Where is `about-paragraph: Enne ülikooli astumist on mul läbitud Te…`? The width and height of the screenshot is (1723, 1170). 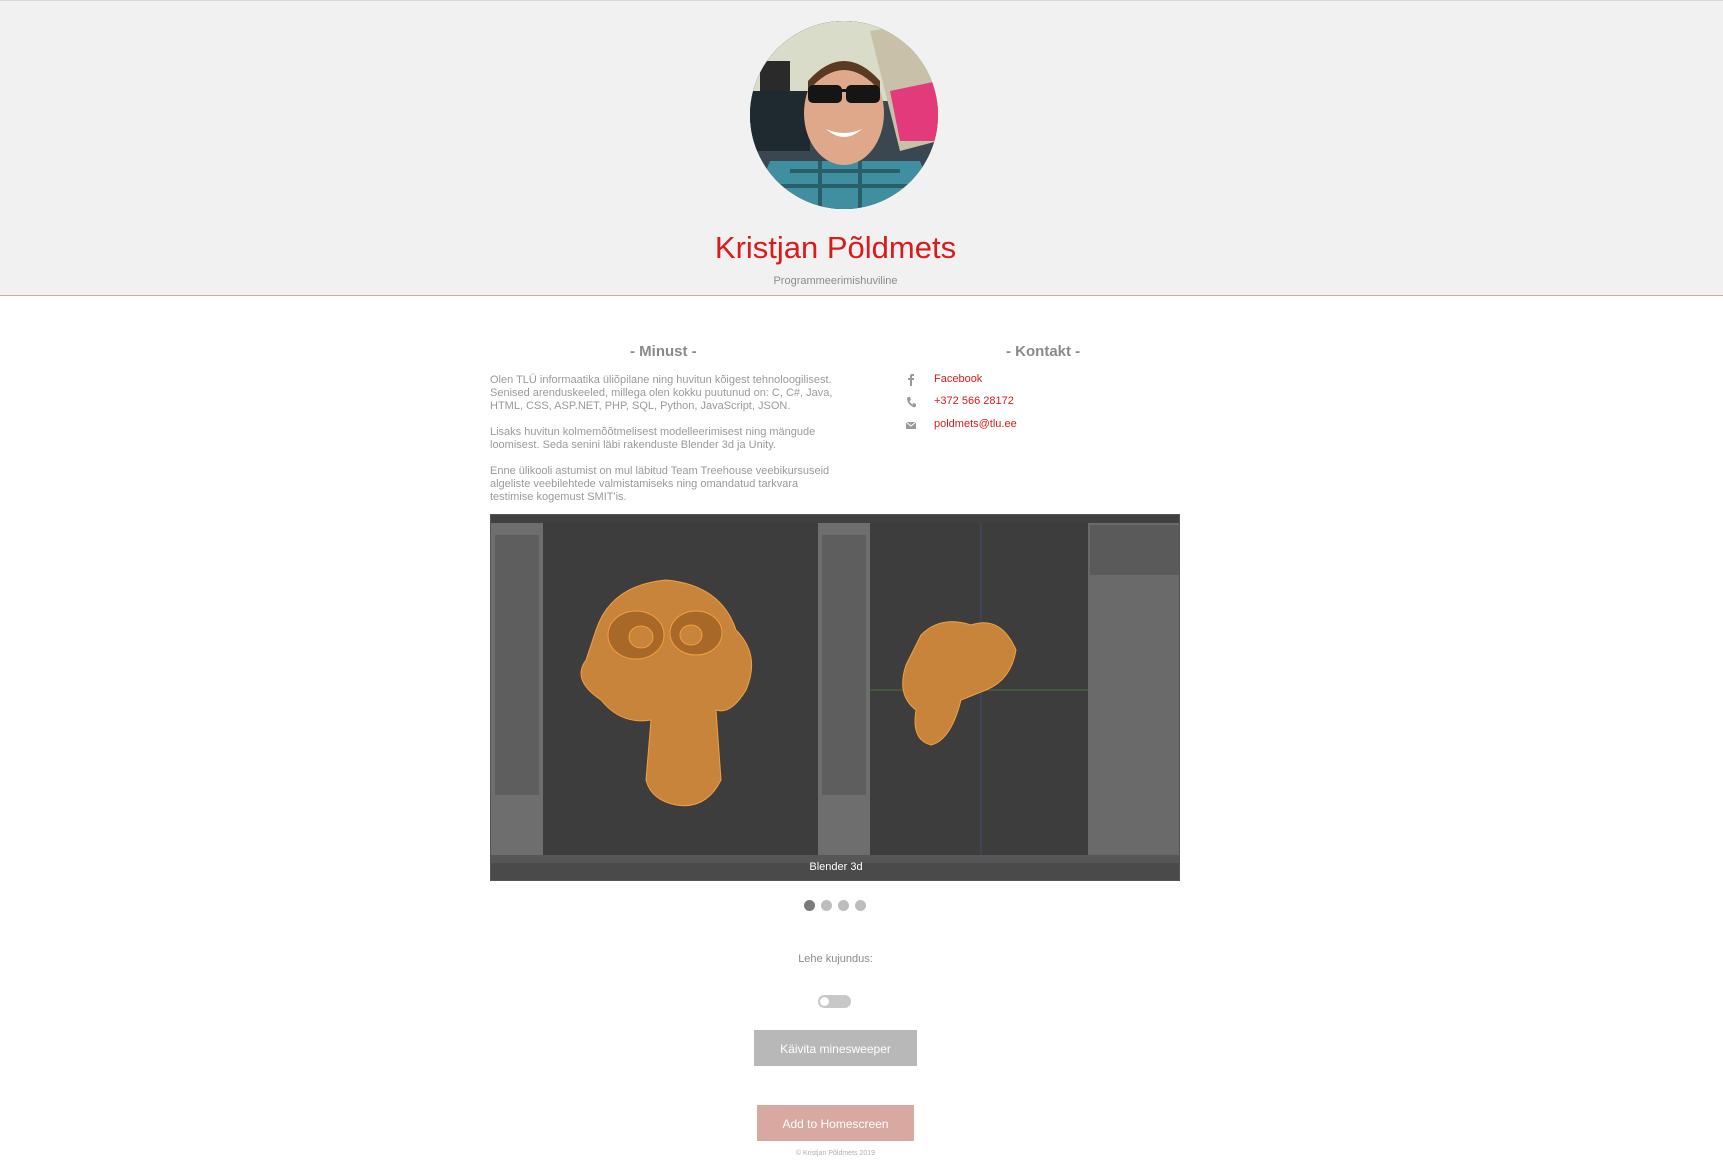 about-paragraph: Enne ülikooli astumist on mul läbitud Te… is located at coordinates (660, 484).